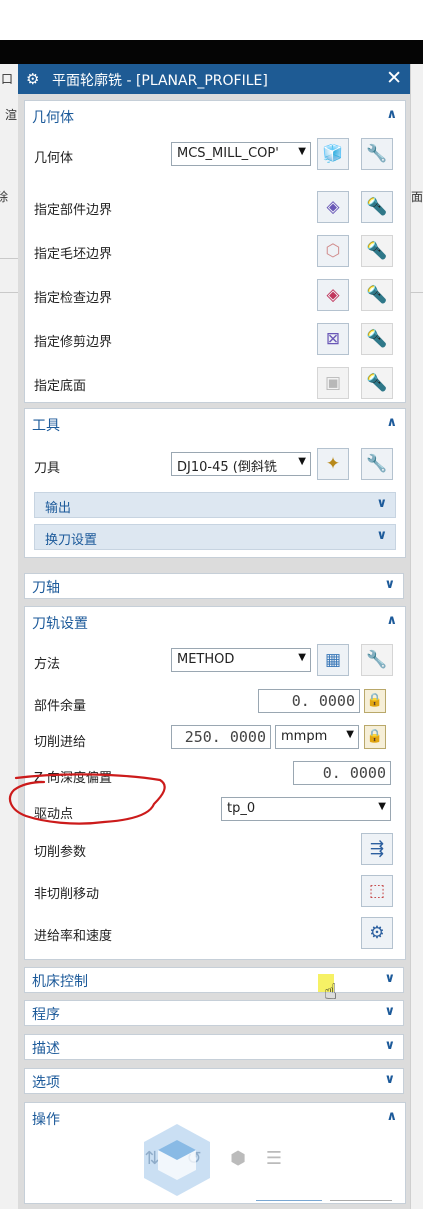 The image size is (423, 1210). Describe the element at coordinates (214, 1013) in the screenshot. I see `program-section: 程序 ∨` at that location.